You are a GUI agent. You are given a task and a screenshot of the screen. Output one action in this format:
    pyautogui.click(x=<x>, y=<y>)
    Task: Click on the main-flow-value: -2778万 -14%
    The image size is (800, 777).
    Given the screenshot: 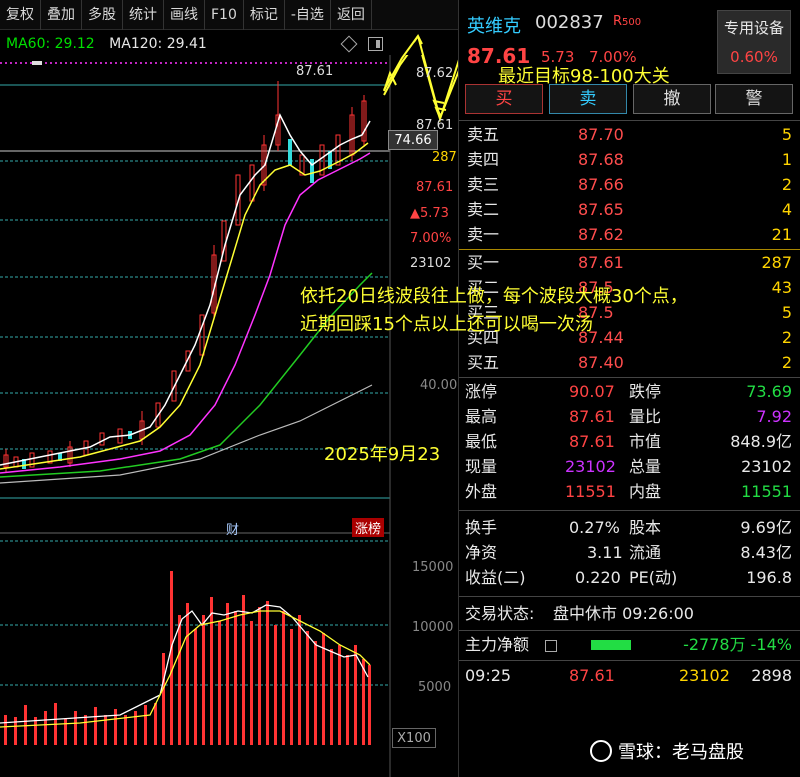 What is the action you would take?
    pyautogui.click(x=737, y=644)
    